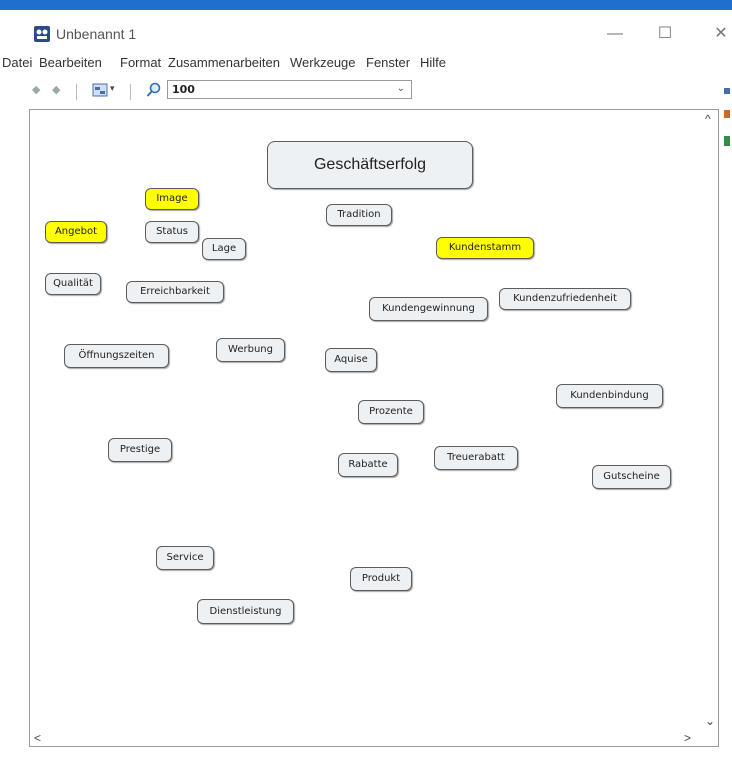  I want to click on side-panel-strip, so click(728, 118).